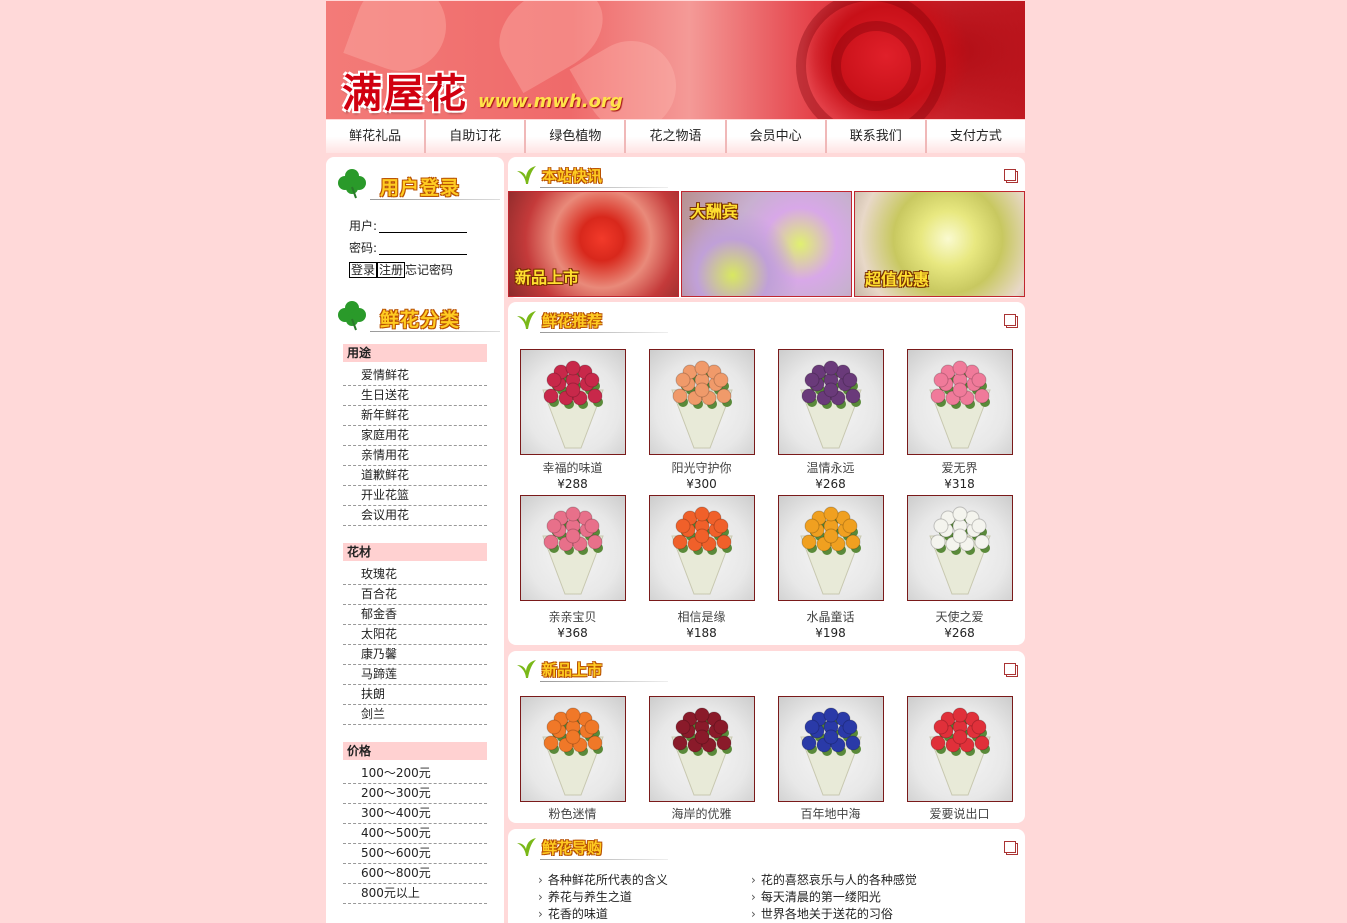 The image size is (1347, 923). What do you see at coordinates (594, 321) in the screenshot?
I see `recommend-section-title: 鲜花推荐` at bounding box center [594, 321].